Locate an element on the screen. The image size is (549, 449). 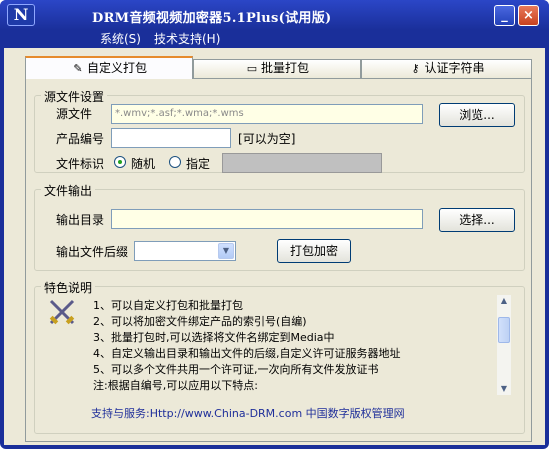
suffix-label: 输出文件后缀 is located at coordinates (92, 252).